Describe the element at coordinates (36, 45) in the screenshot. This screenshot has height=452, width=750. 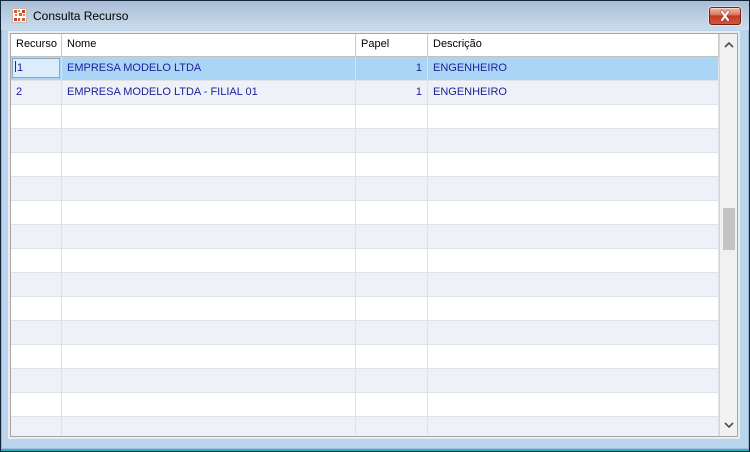
I see `column-header-recurso: Recurso` at that location.